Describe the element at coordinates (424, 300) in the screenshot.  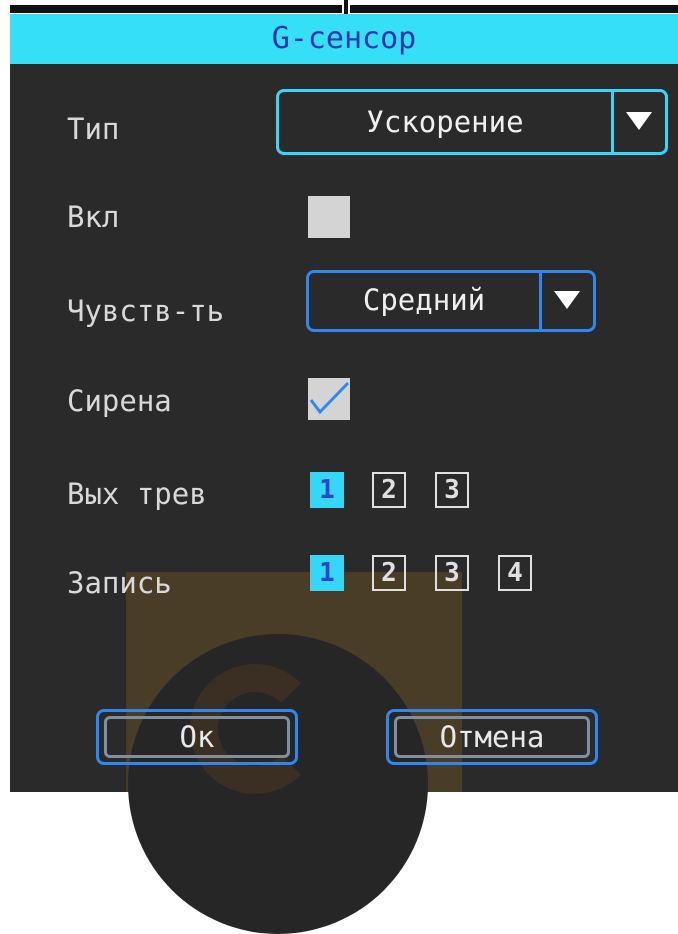
I see `sensitivity-select-value: Средний` at that location.